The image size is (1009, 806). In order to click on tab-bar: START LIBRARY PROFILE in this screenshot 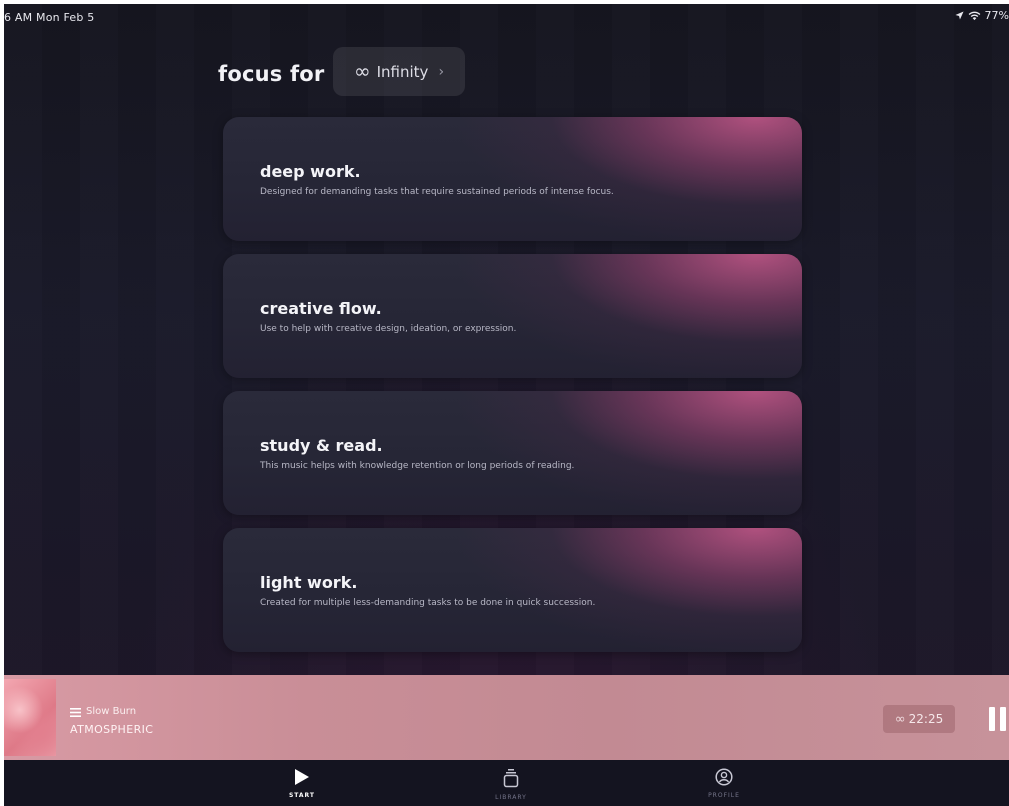, I will do `click(506, 783)`.